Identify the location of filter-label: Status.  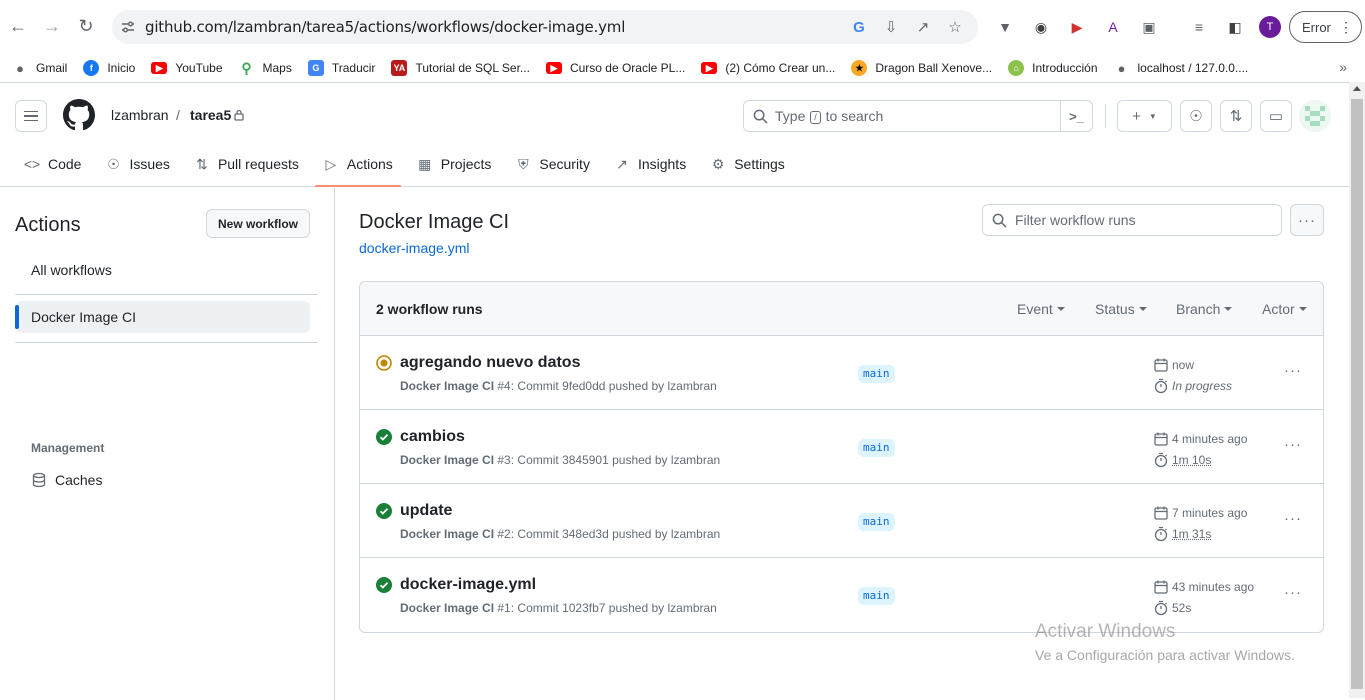
(1115, 309).